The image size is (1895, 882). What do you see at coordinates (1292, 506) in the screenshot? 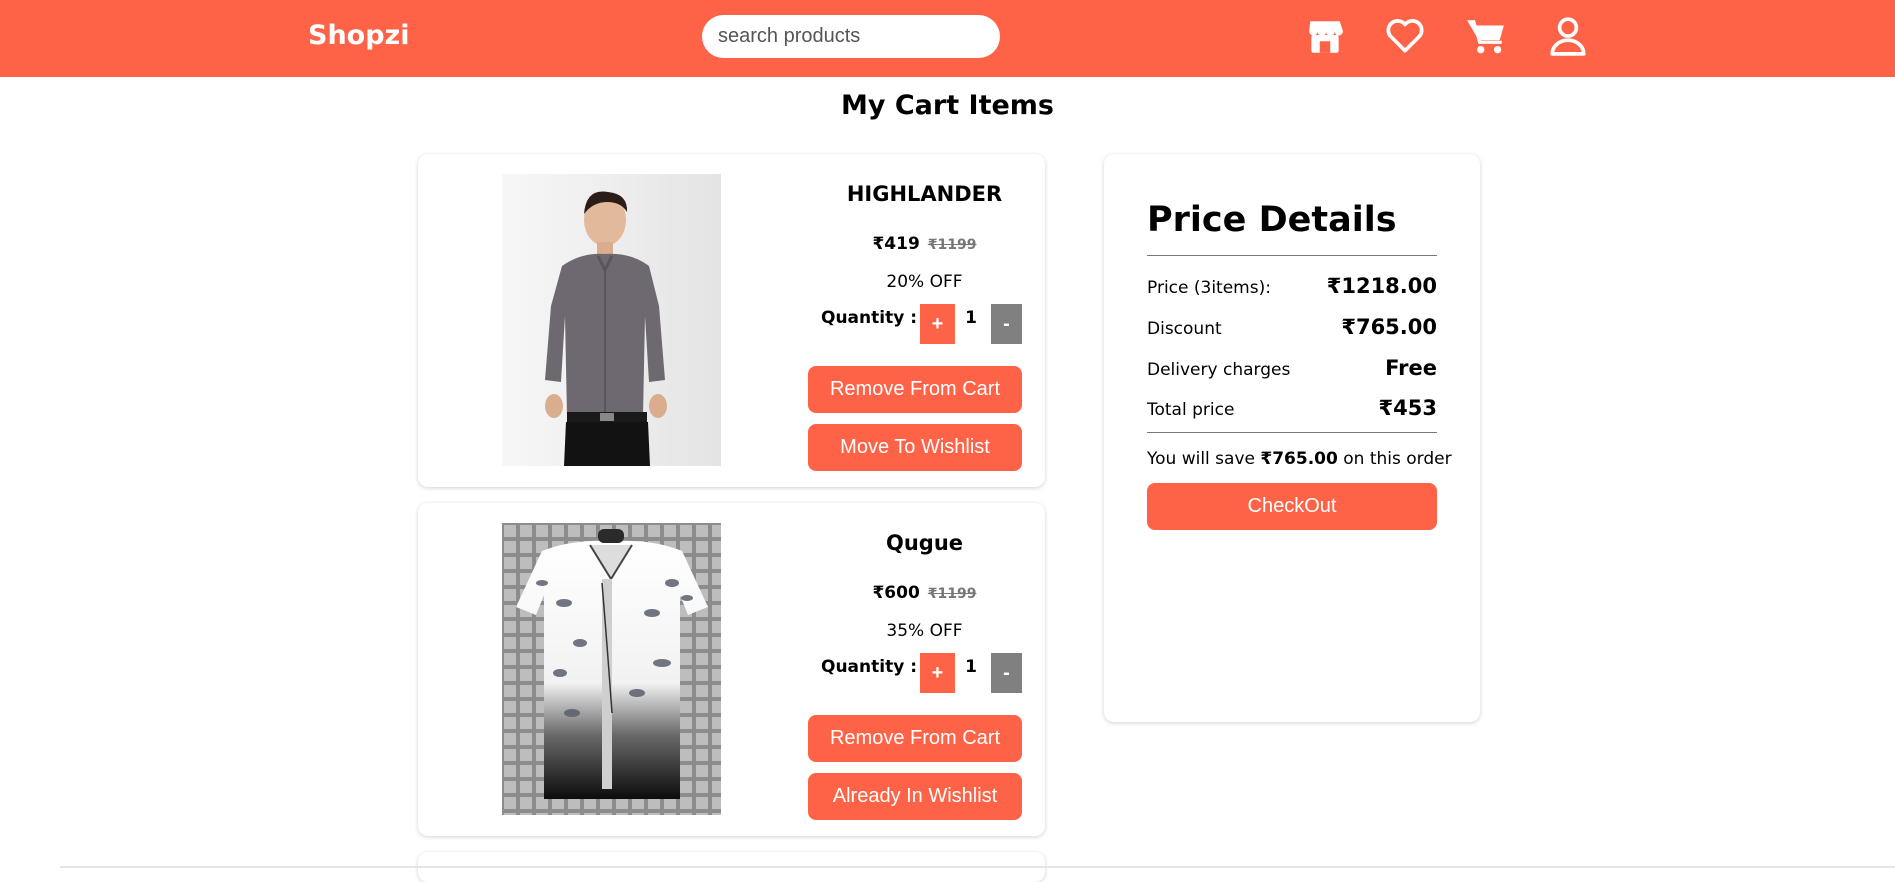
I see `checkout-button: CheckOut` at bounding box center [1292, 506].